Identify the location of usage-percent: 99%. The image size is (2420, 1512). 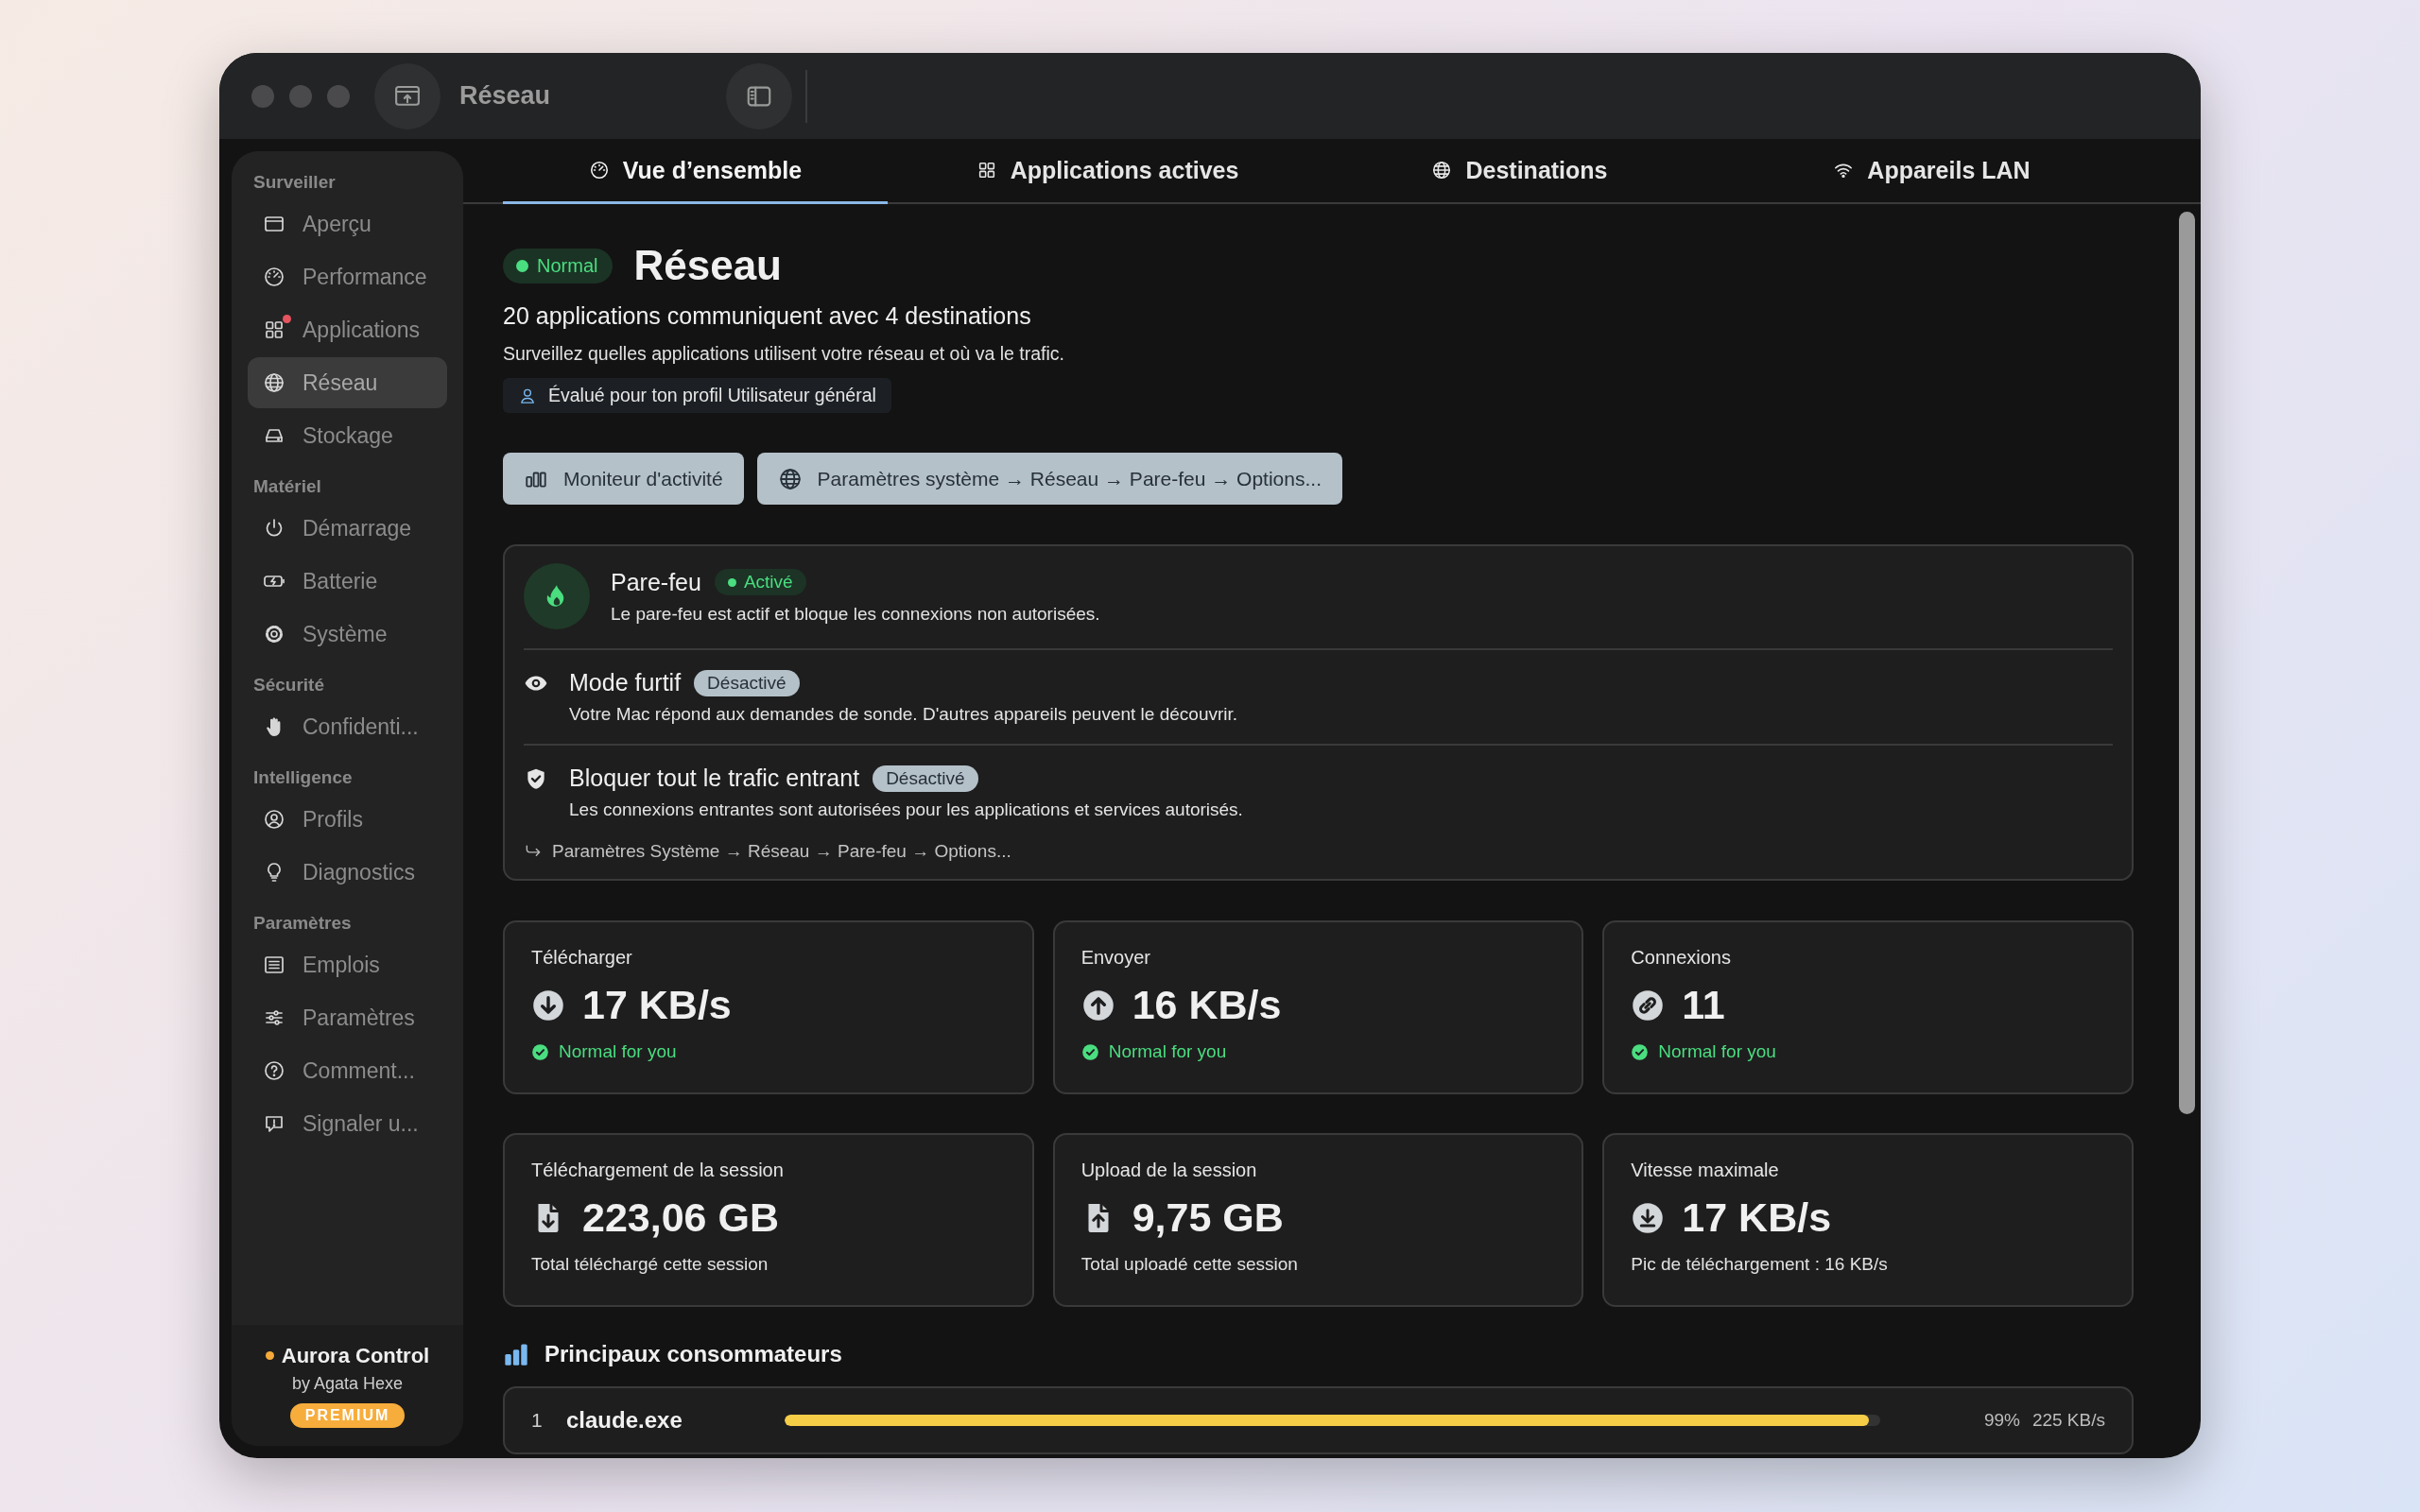
(2001, 1420).